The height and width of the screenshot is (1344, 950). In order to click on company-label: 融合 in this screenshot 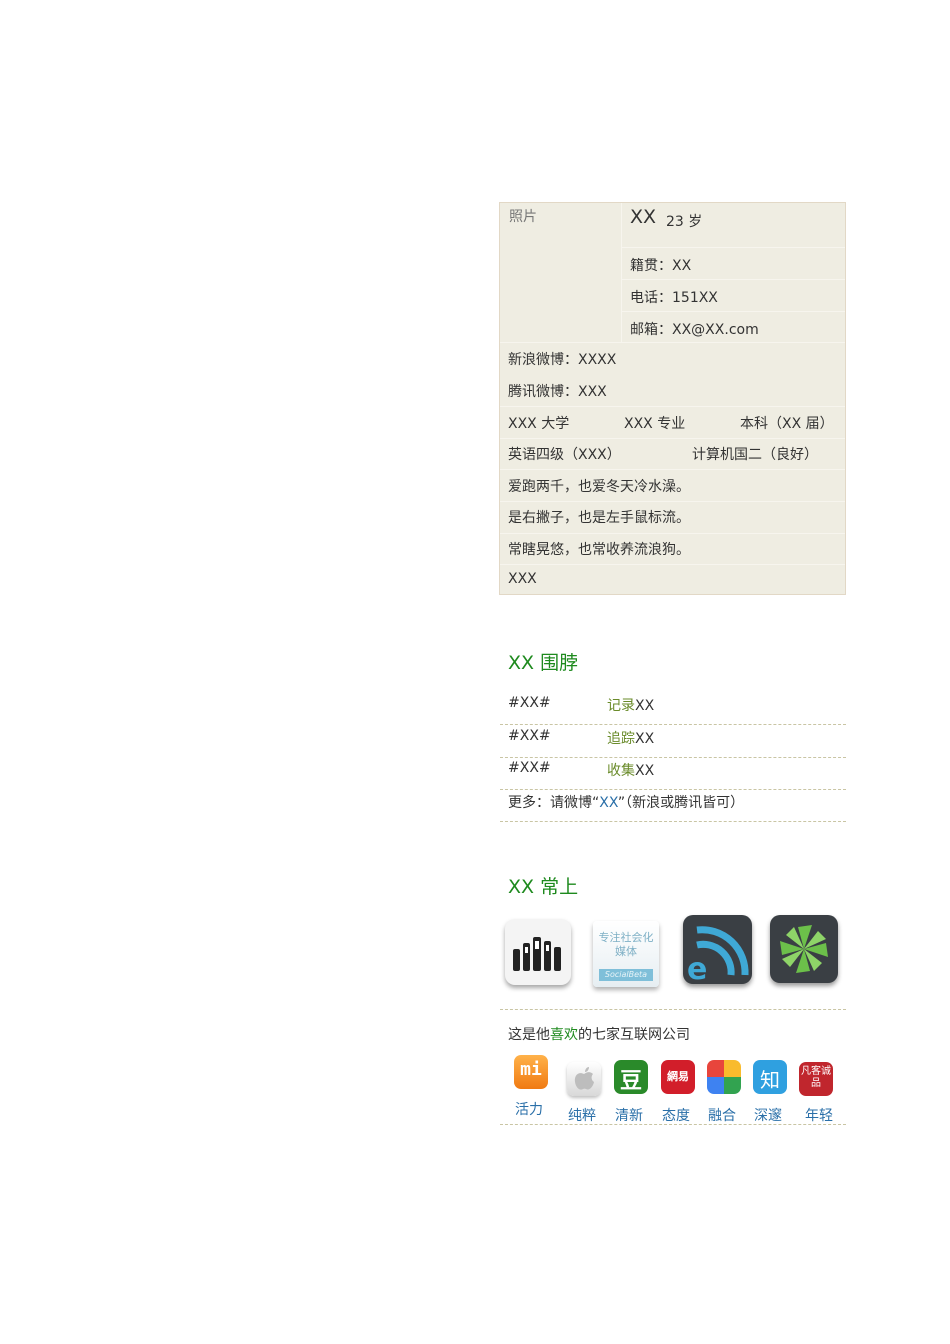, I will do `click(722, 1116)`.